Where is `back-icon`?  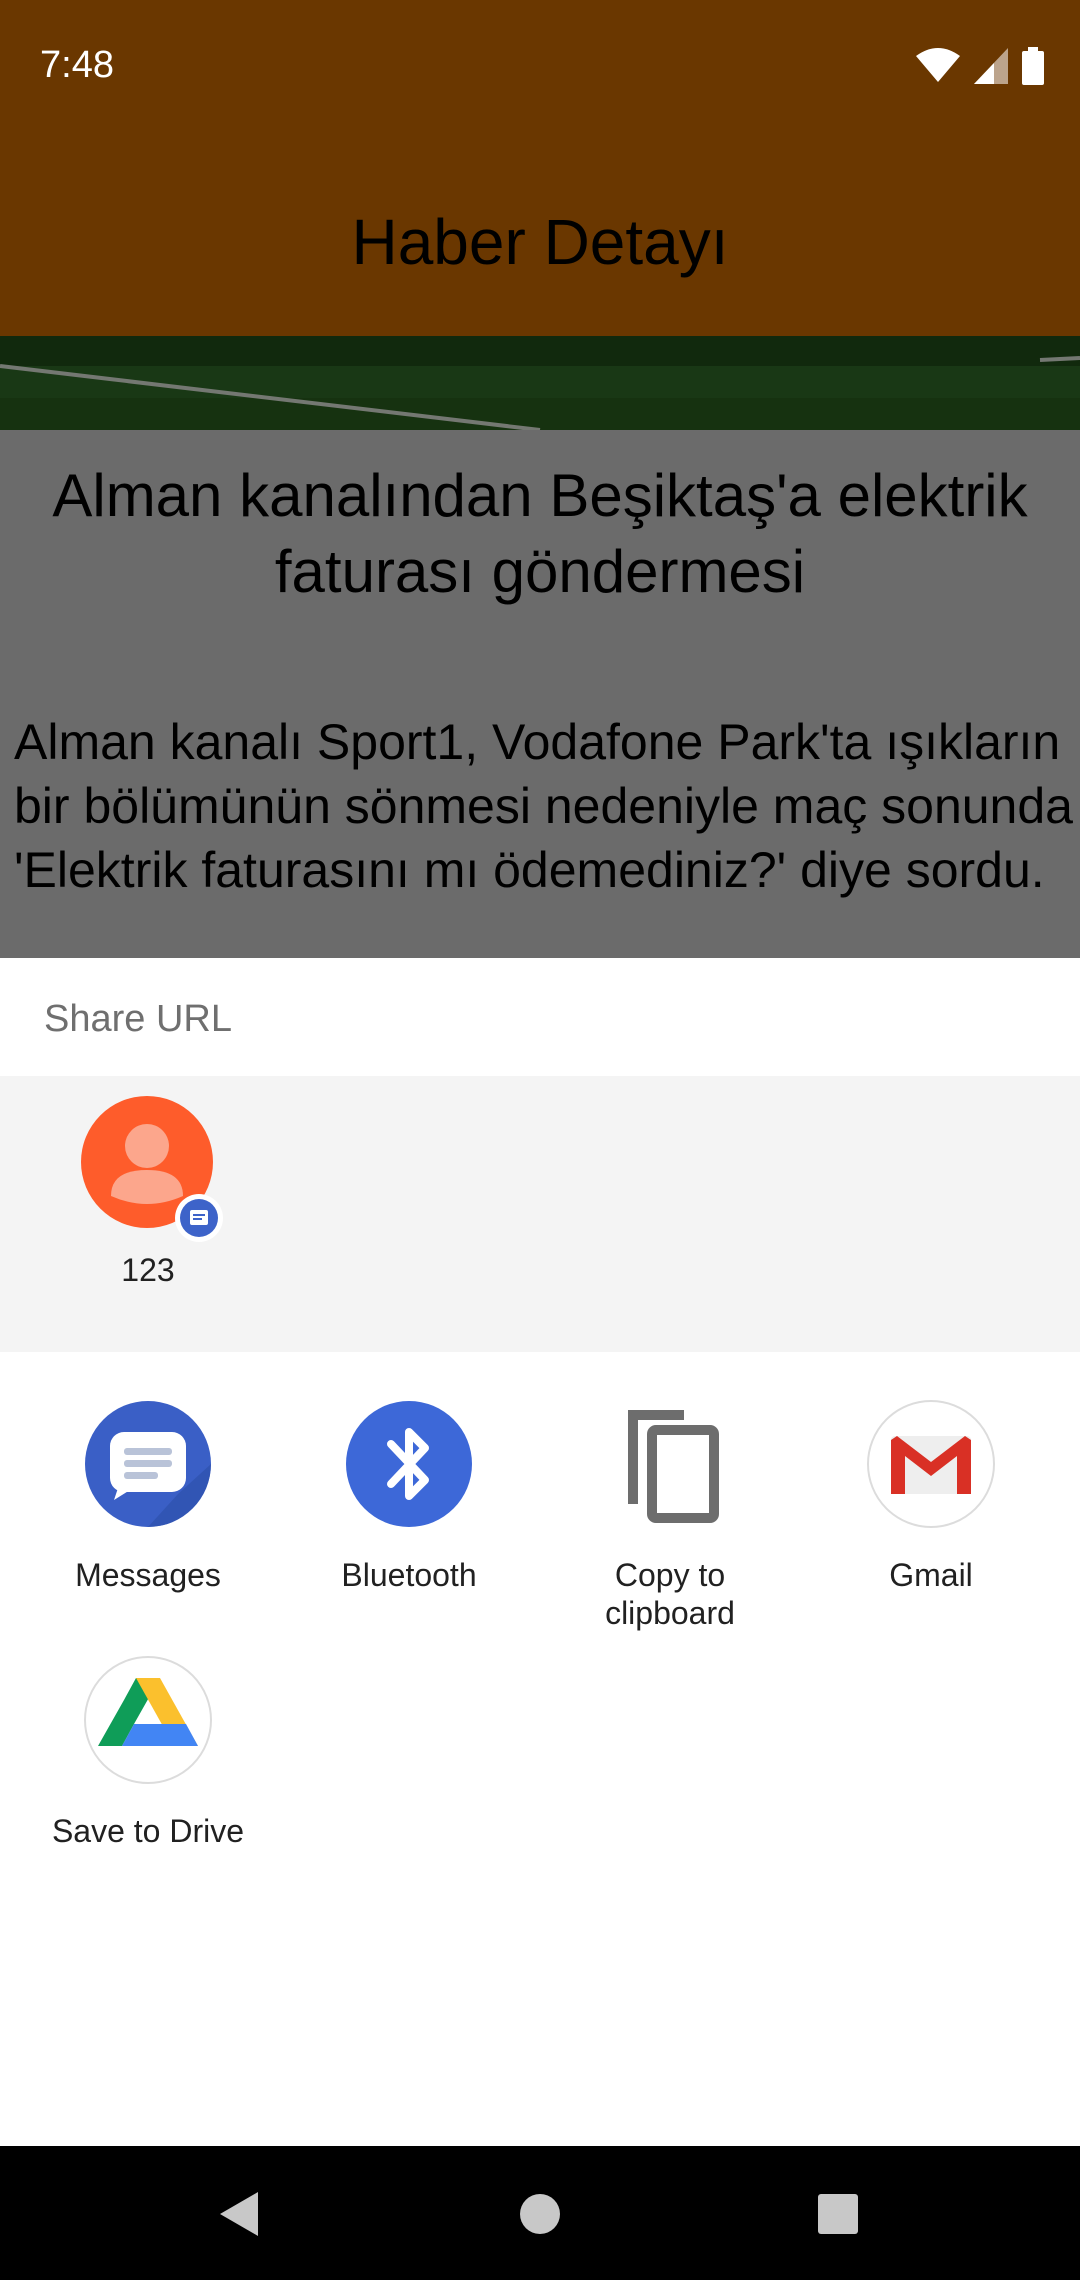 back-icon is located at coordinates (239, 2214).